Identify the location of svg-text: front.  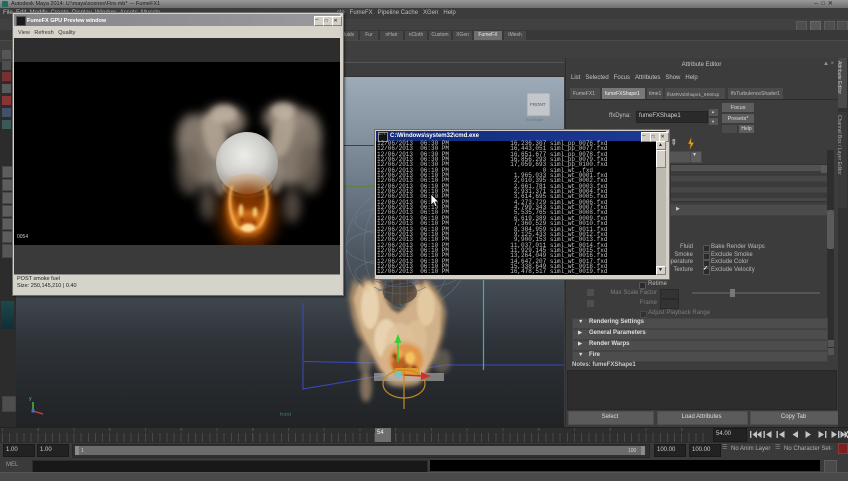
(285, 415).